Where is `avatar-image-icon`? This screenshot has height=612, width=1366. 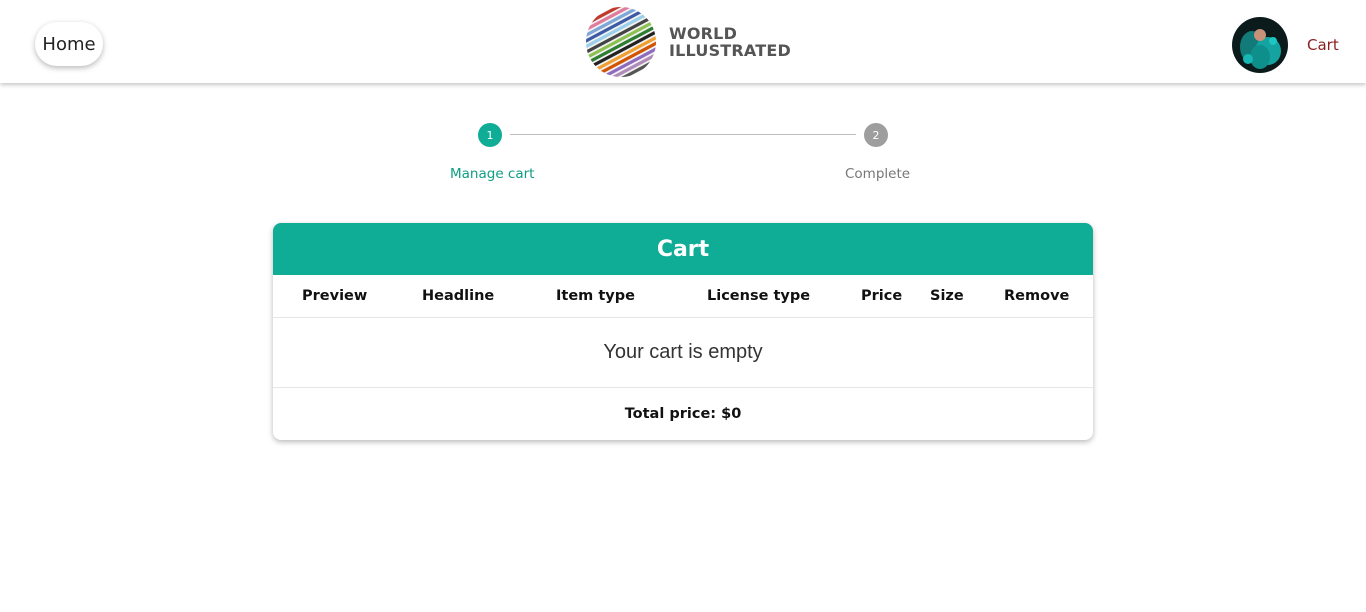 avatar-image-icon is located at coordinates (1260, 45).